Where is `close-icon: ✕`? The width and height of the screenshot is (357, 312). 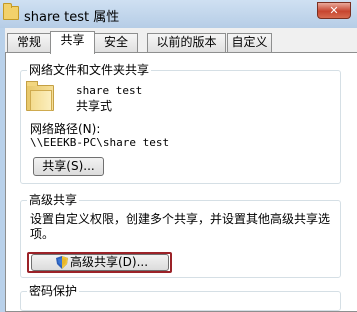 close-icon: ✕ is located at coordinates (334, 10).